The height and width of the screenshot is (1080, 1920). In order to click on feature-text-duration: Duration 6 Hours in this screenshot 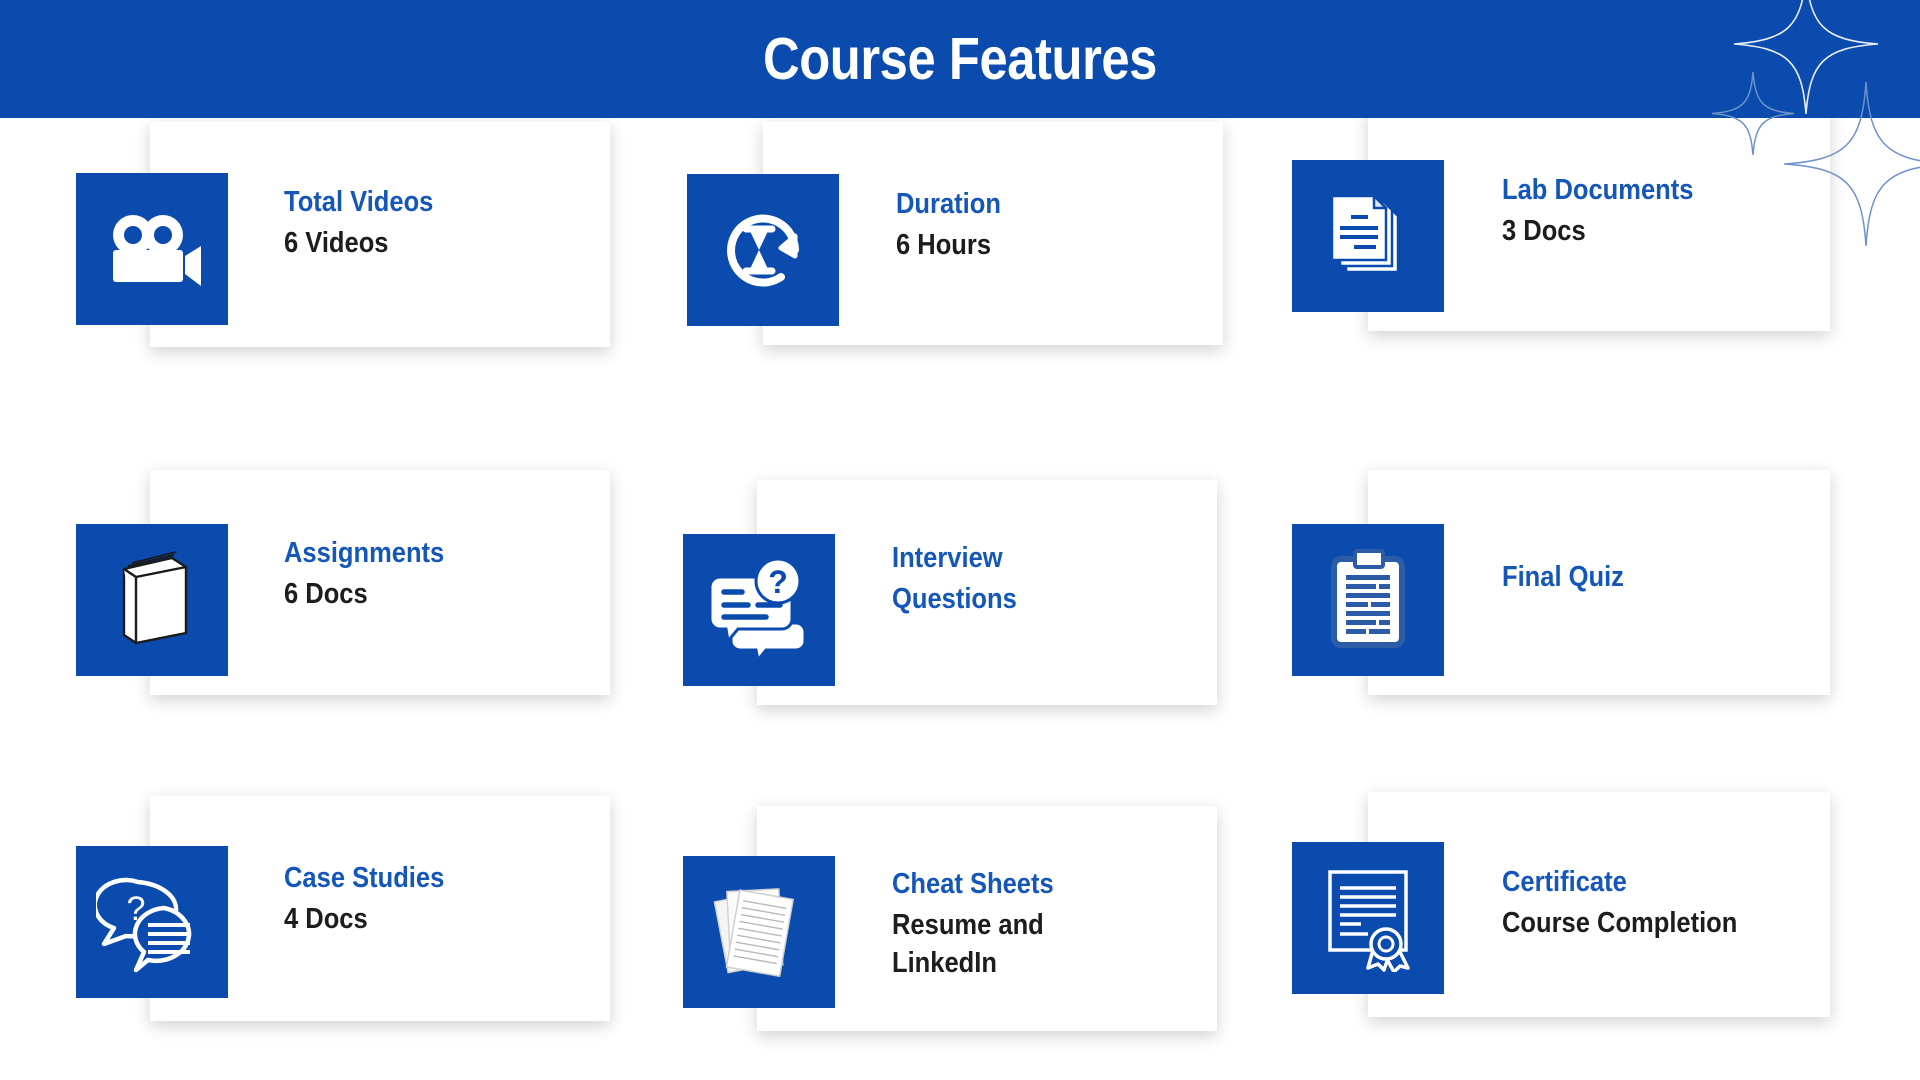, I will do `click(1056, 224)`.